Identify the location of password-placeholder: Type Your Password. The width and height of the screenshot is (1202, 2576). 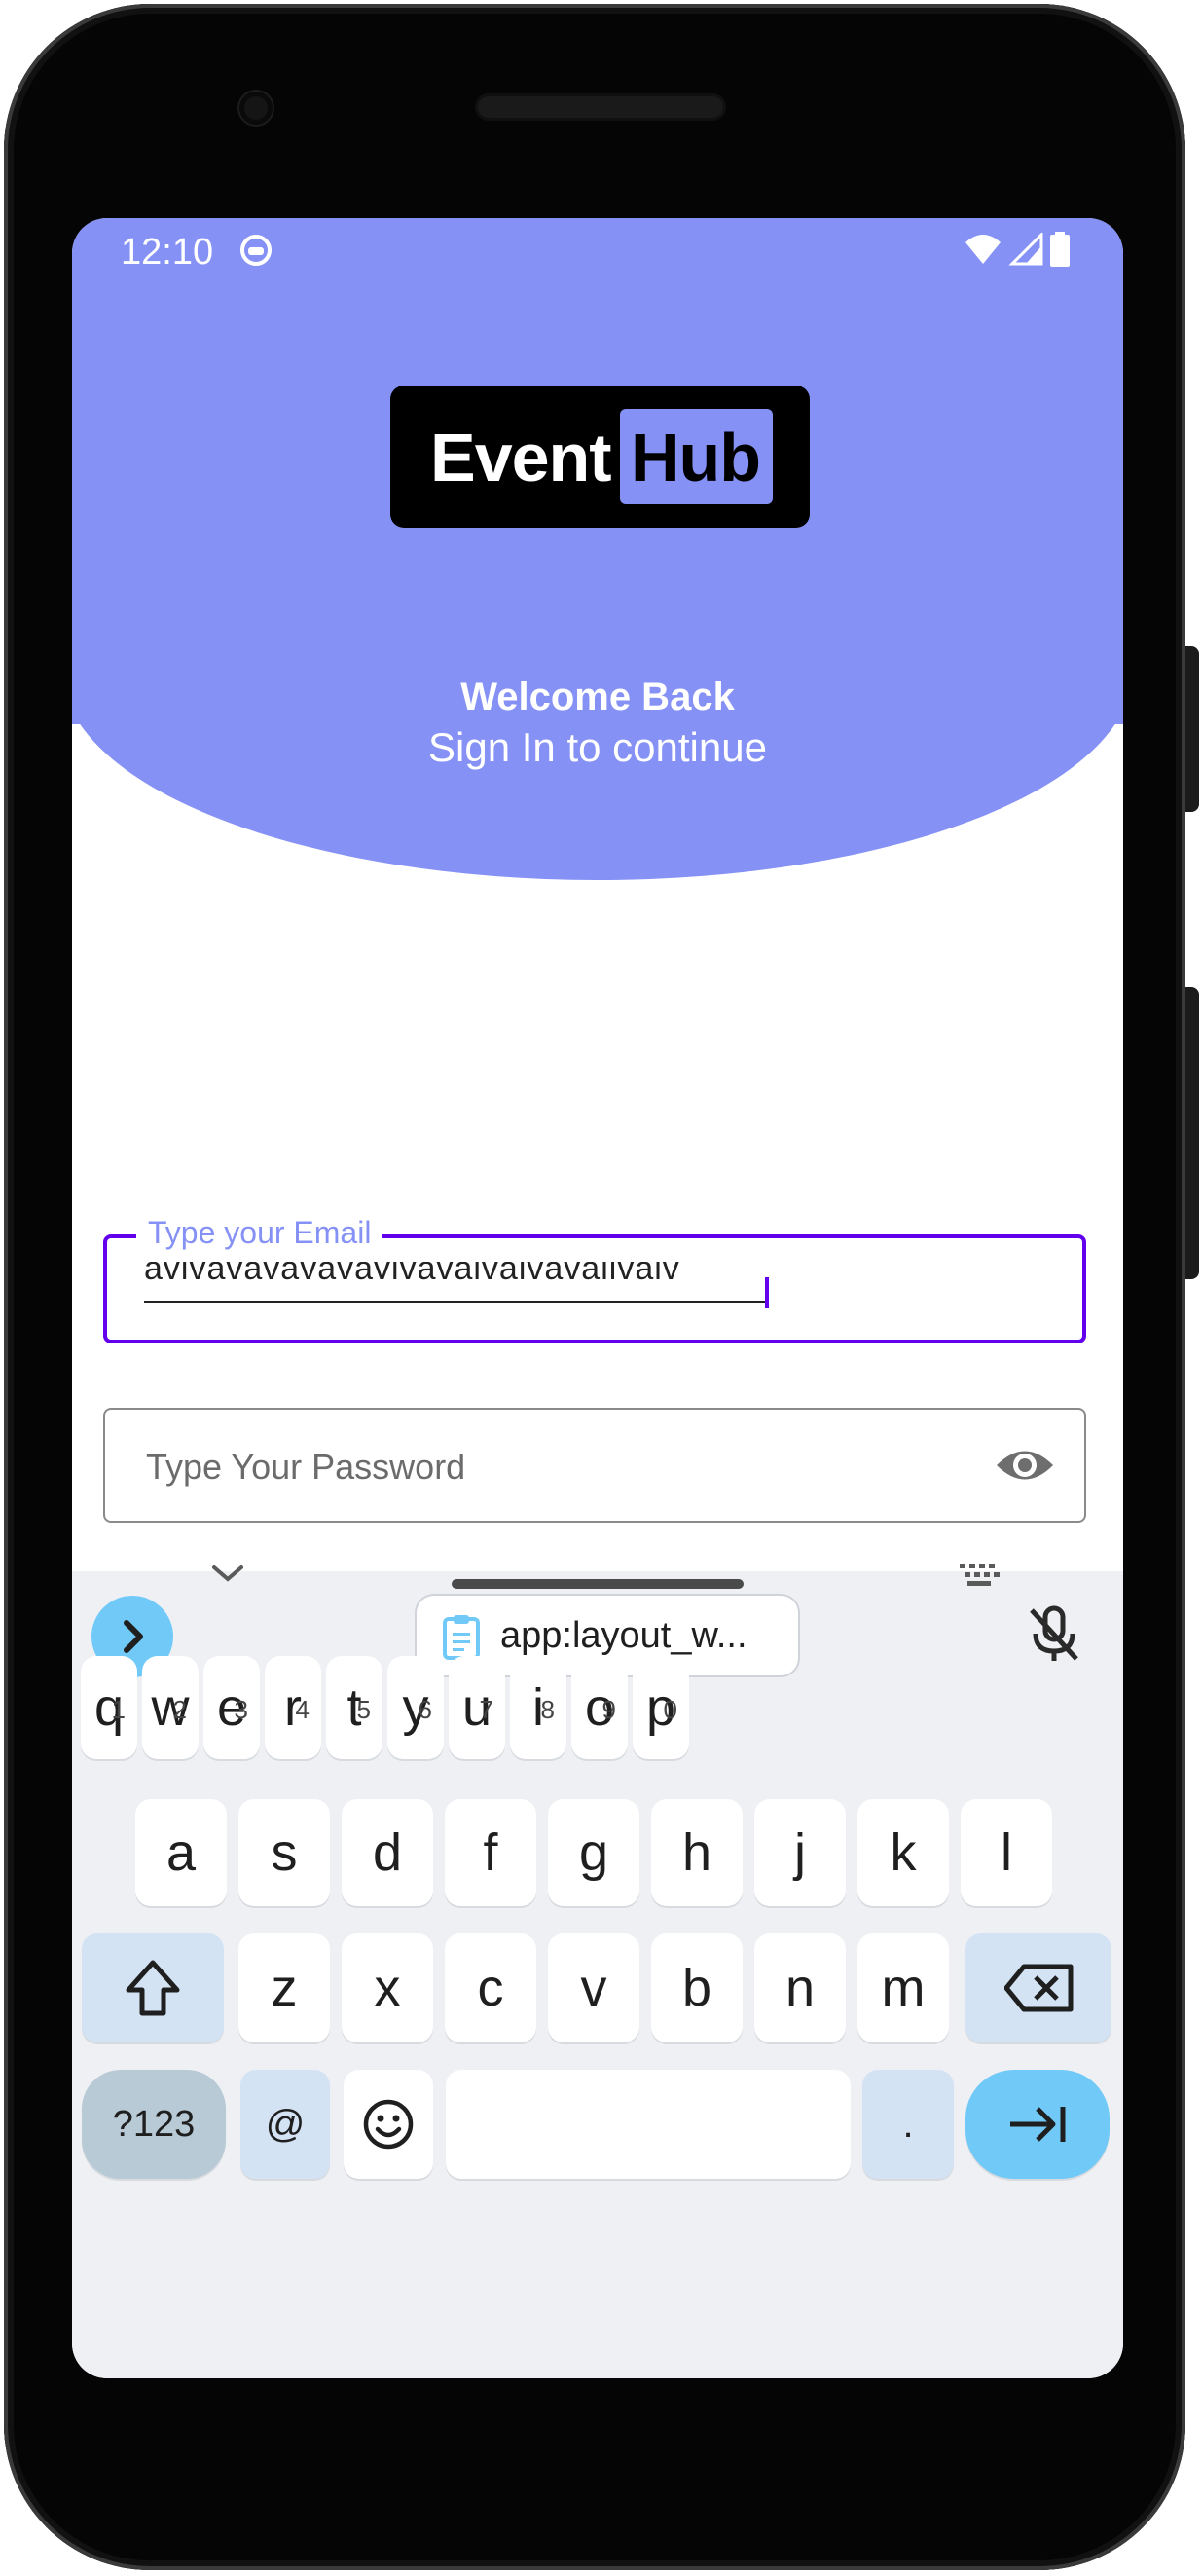
(306, 1467).